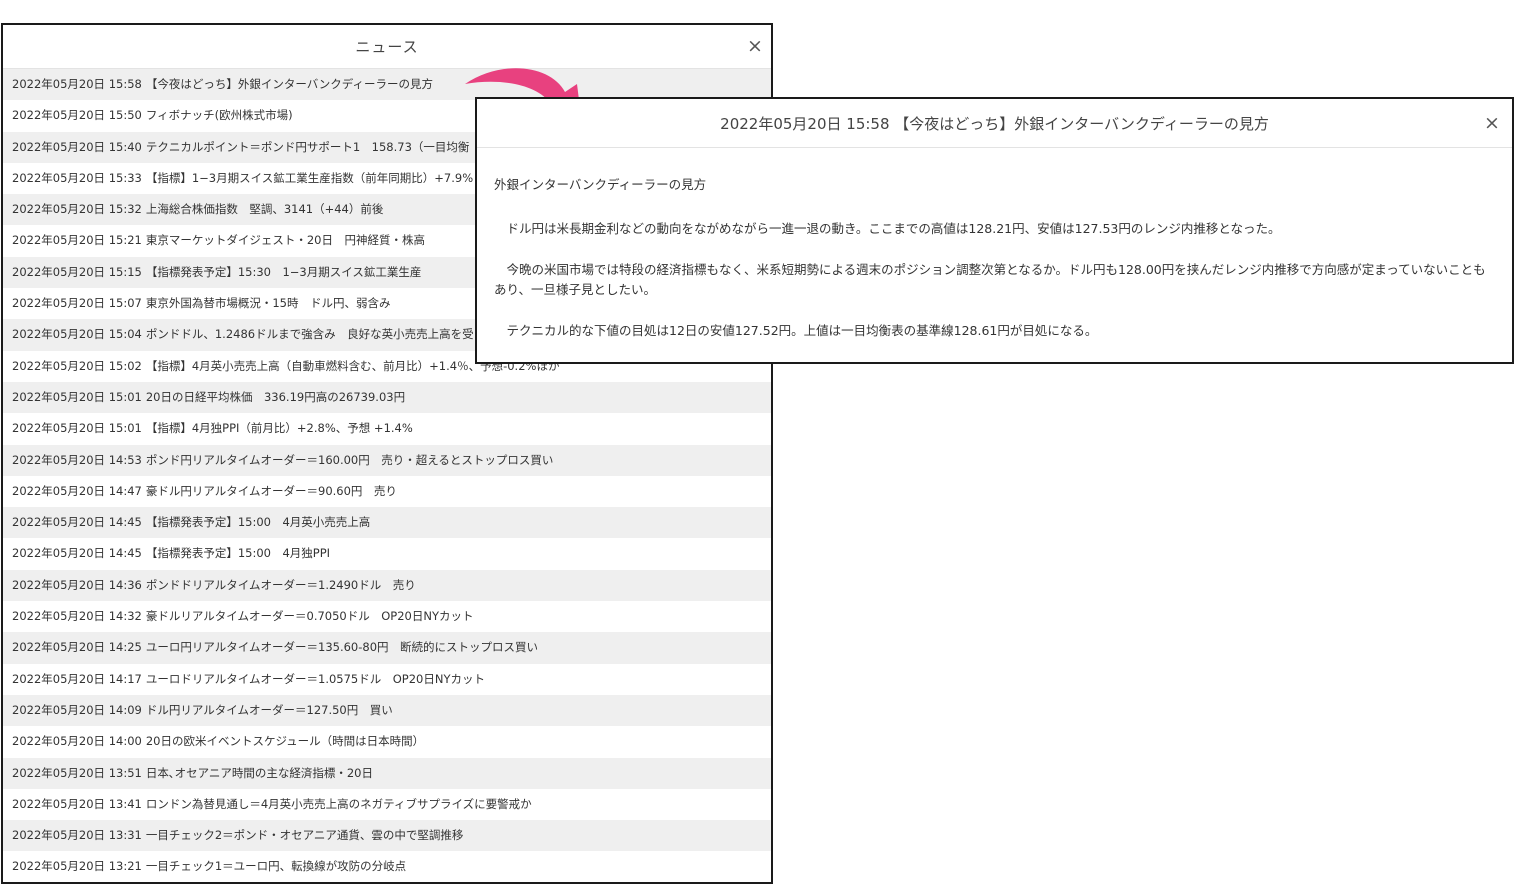 This screenshot has height=884, width=1514. I want to click on news-item-headline: ポンドドル、1.2486ドルまで強含み 良好な英小売売上高を受, so click(309, 334).